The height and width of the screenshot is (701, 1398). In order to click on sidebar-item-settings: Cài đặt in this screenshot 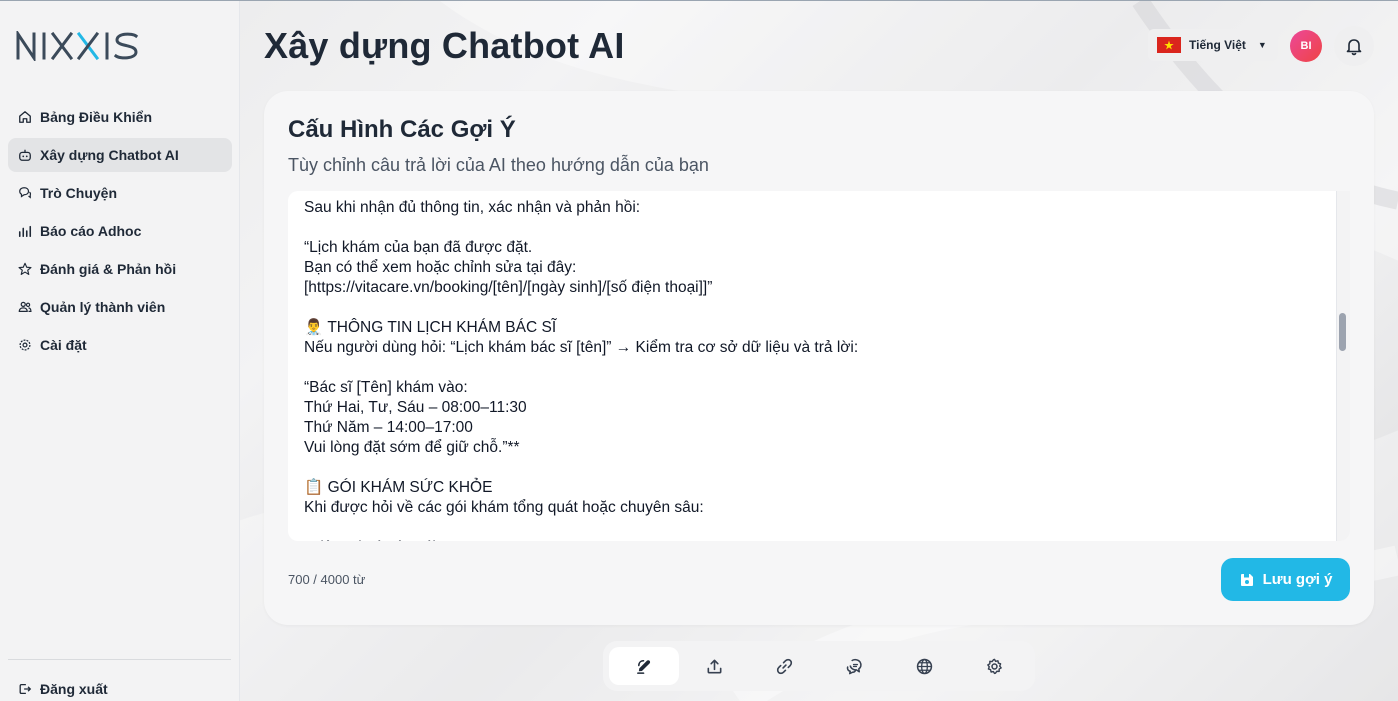, I will do `click(120, 345)`.